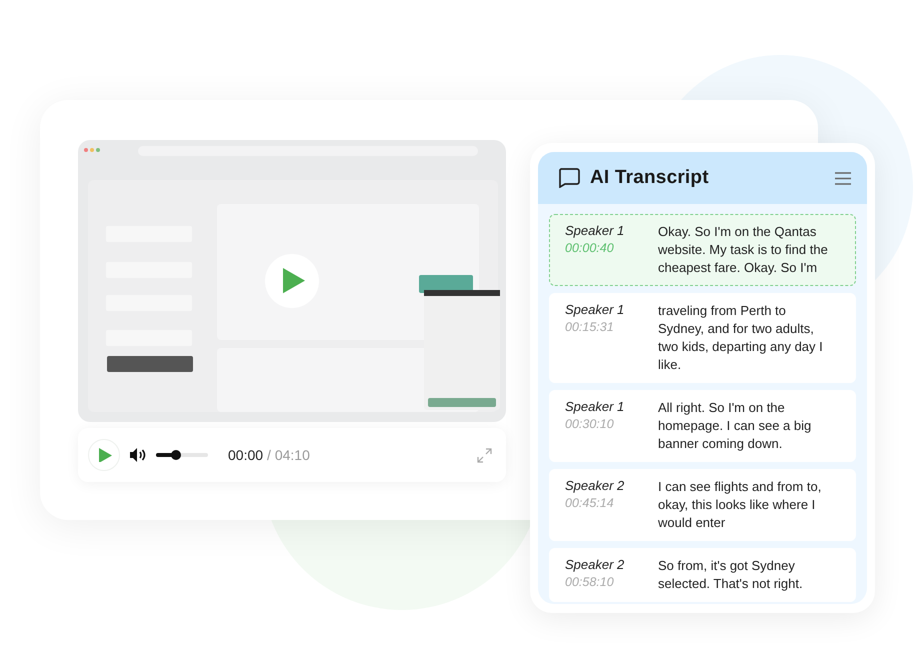 This screenshot has width=923, height=660. What do you see at coordinates (590, 327) in the screenshot?
I see `timestamp: 00:15:31` at bounding box center [590, 327].